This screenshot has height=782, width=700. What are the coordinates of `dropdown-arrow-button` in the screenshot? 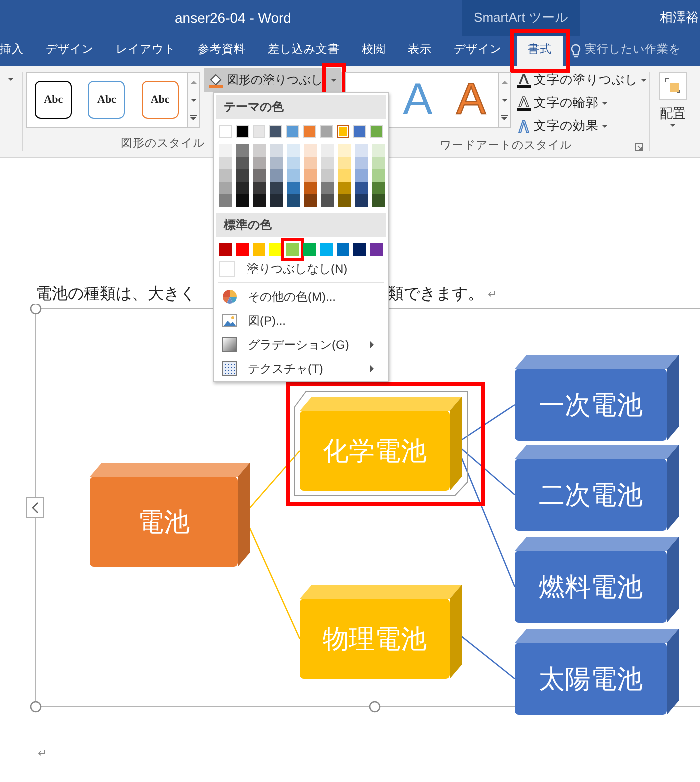 It's located at (334, 80).